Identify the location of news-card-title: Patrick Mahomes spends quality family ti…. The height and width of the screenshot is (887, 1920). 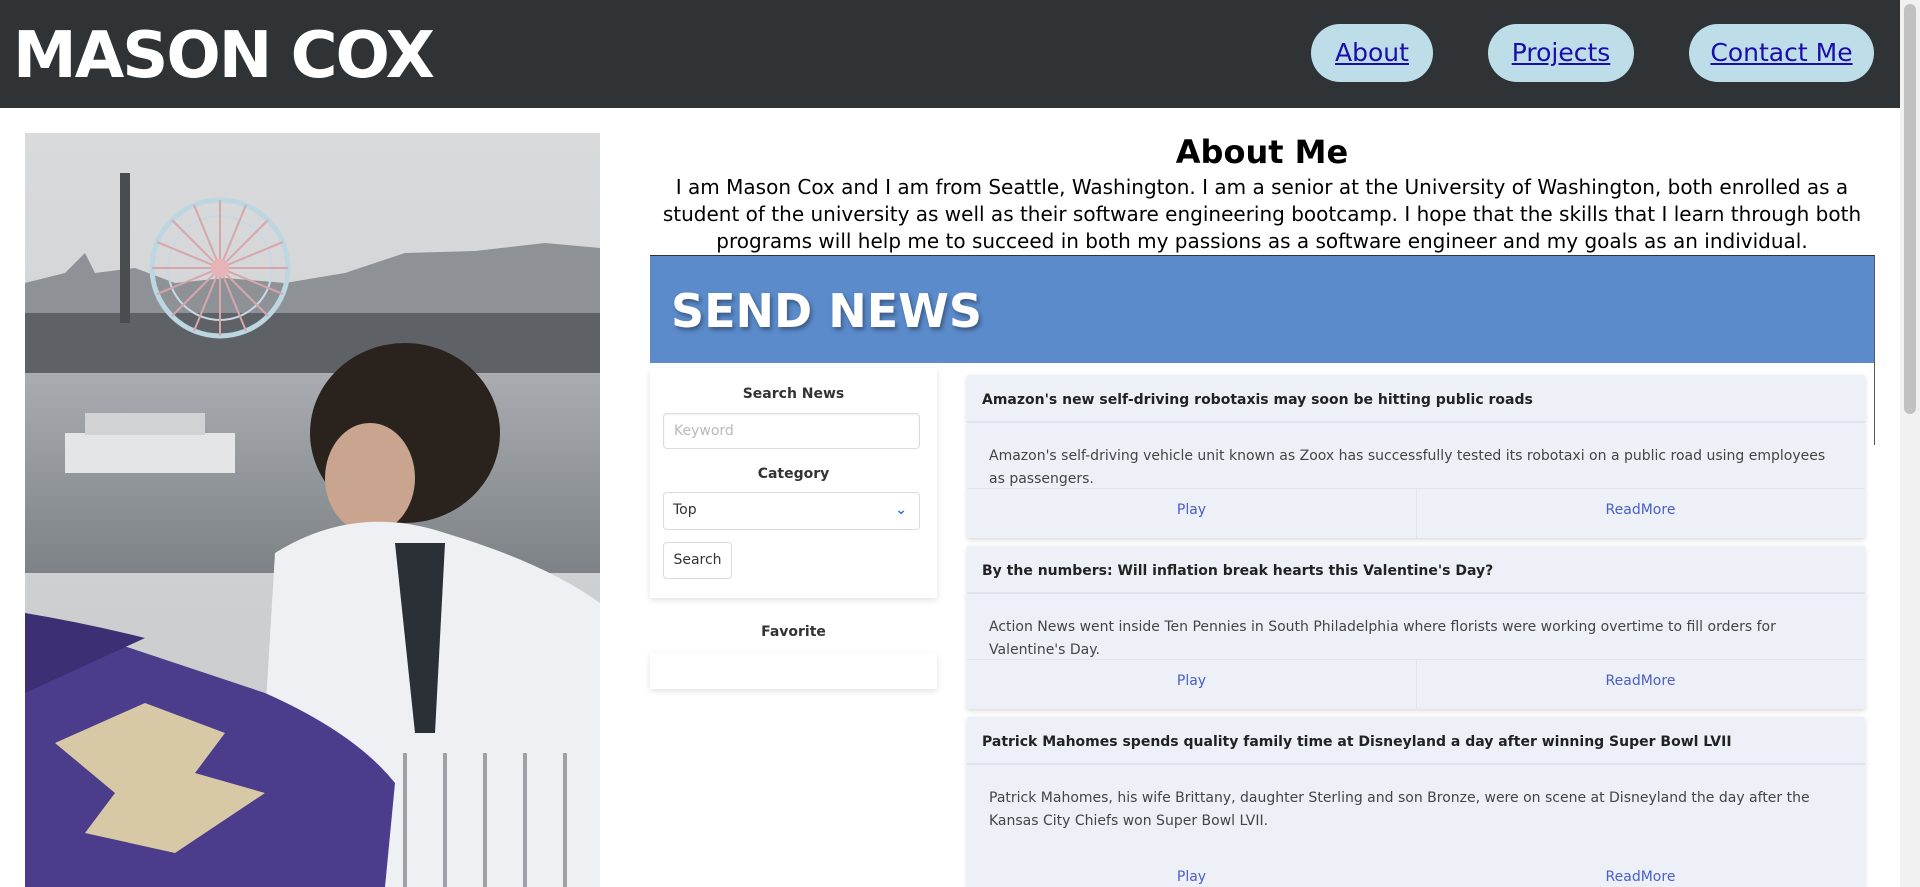
(1357, 742).